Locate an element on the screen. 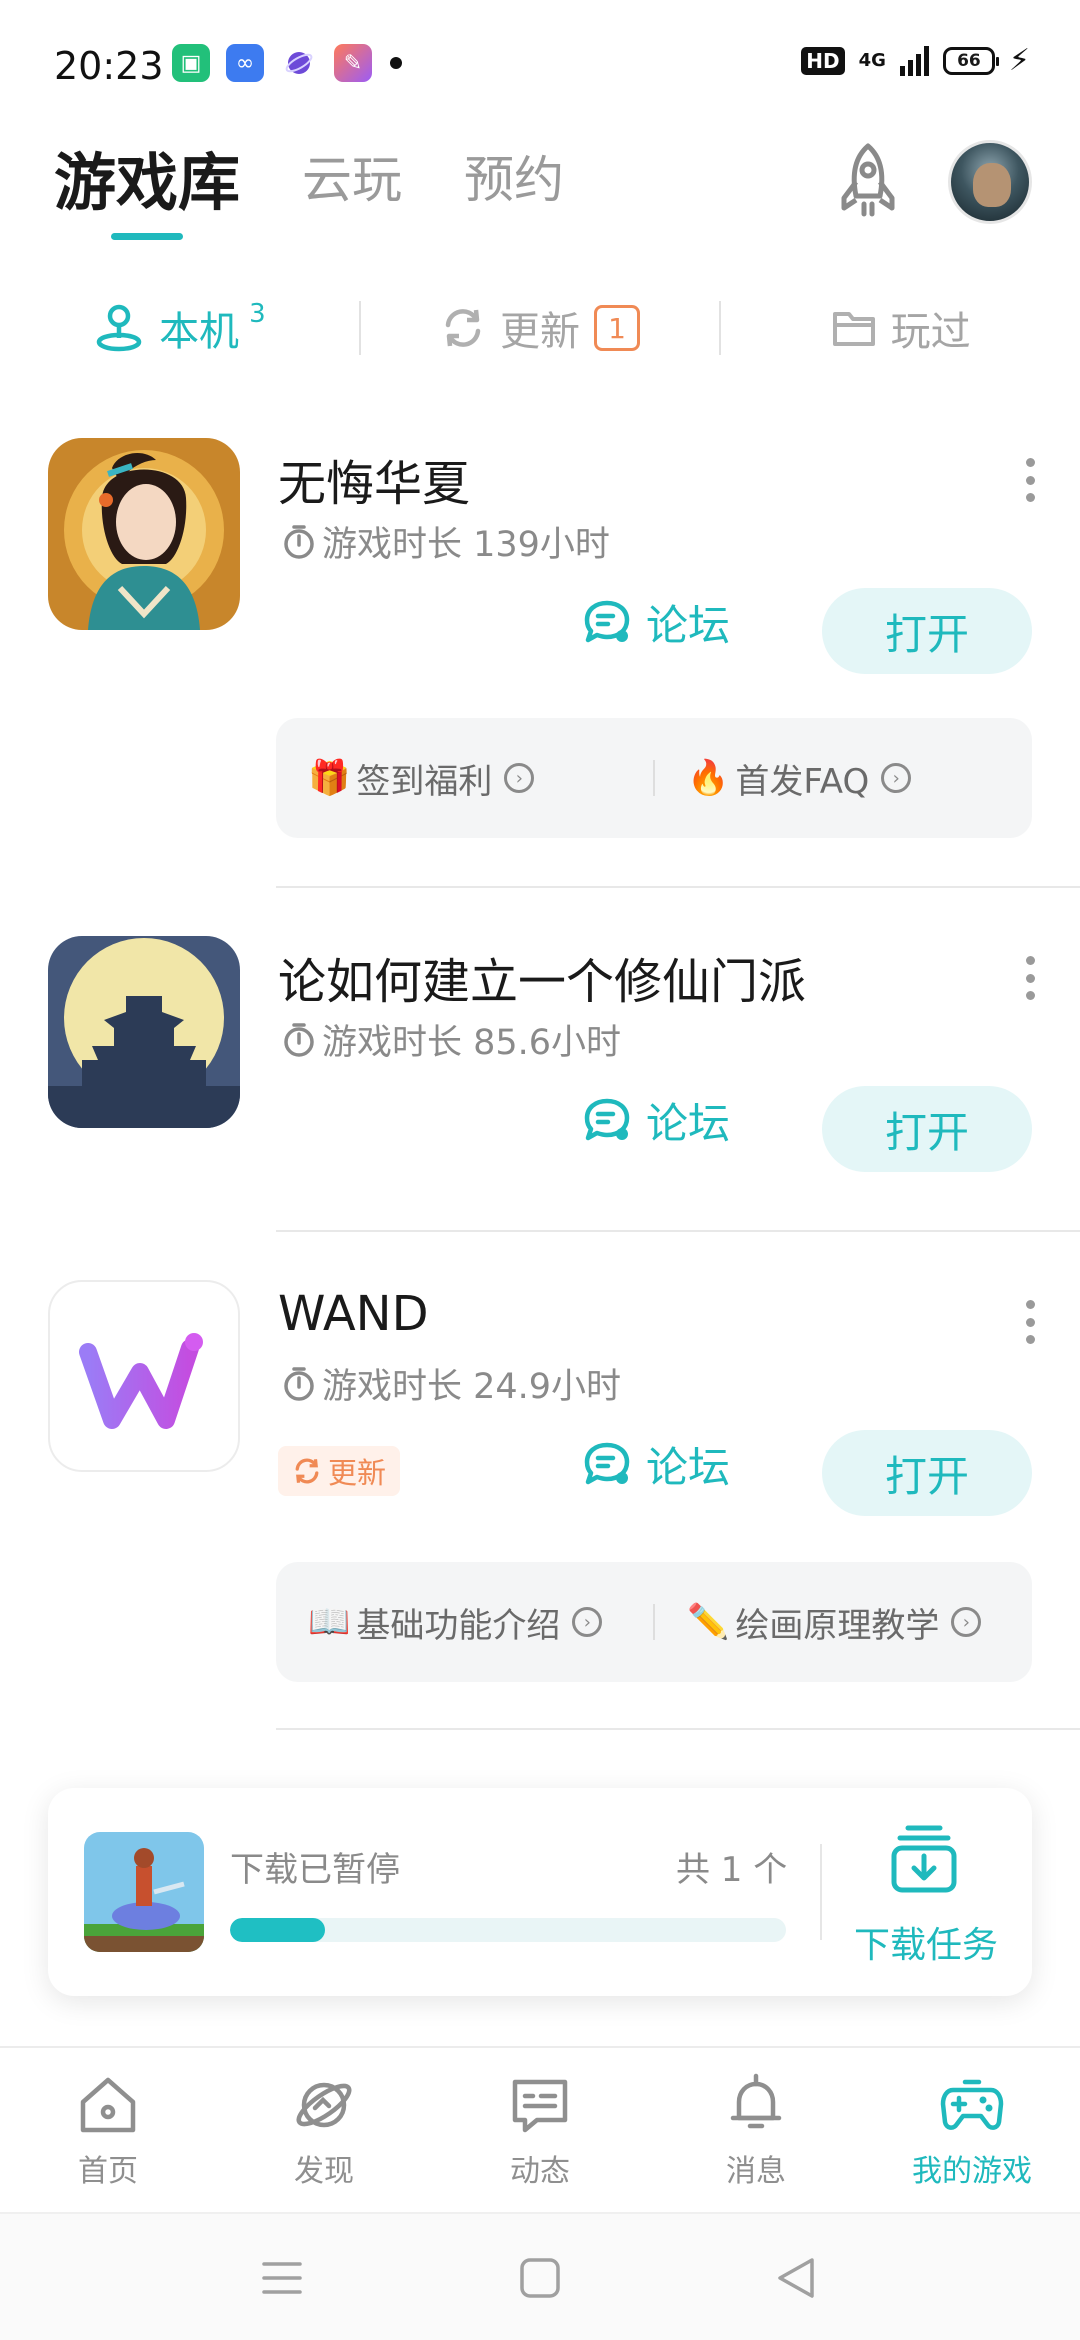 This screenshot has height=2340, width=1080. update-tag: 更新 is located at coordinates (339, 1471).